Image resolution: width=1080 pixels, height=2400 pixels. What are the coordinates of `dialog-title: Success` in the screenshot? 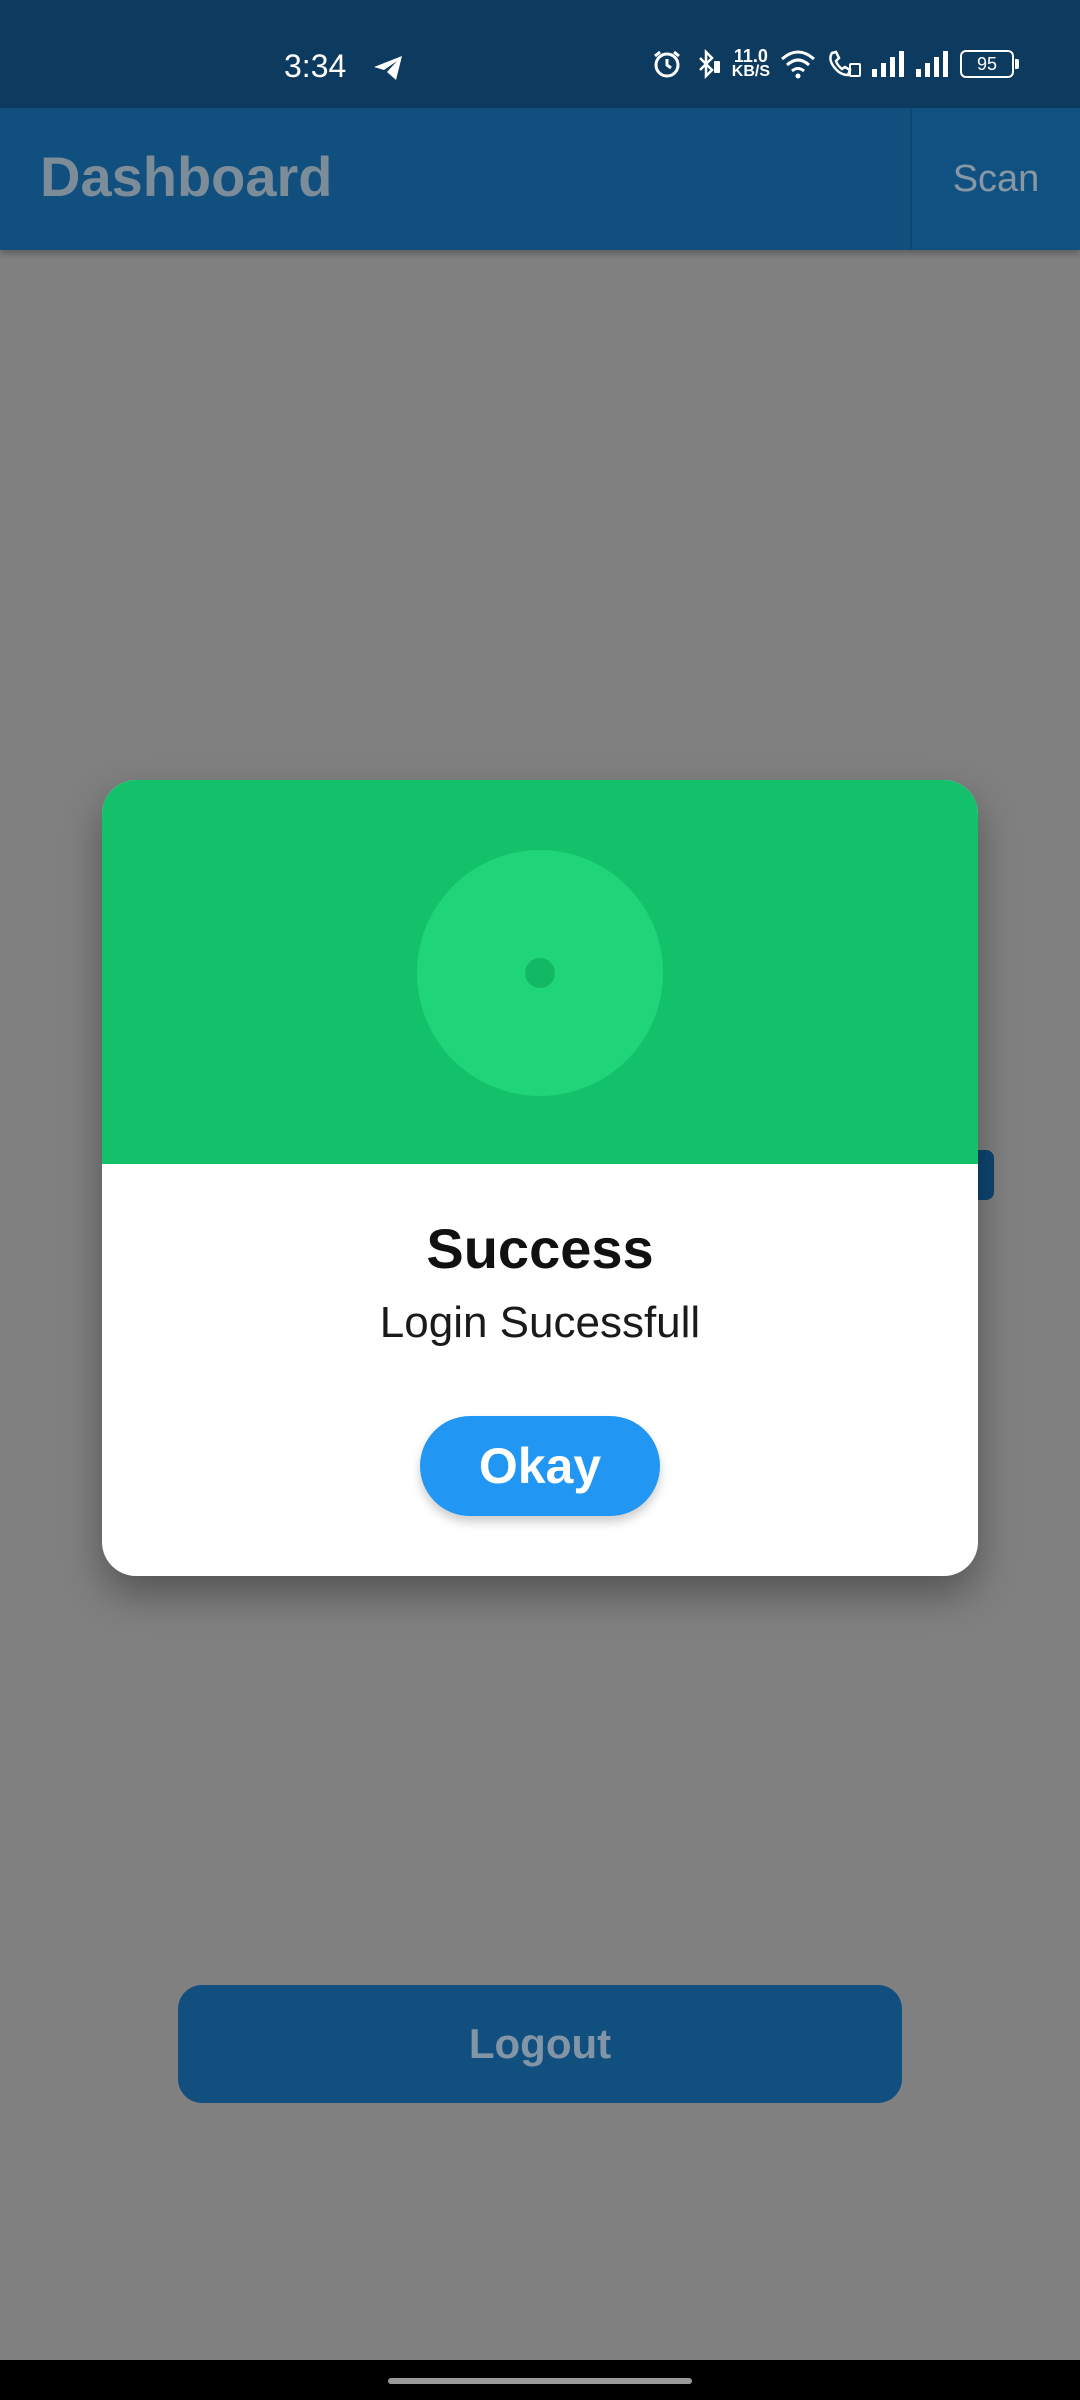 It's located at (540, 1248).